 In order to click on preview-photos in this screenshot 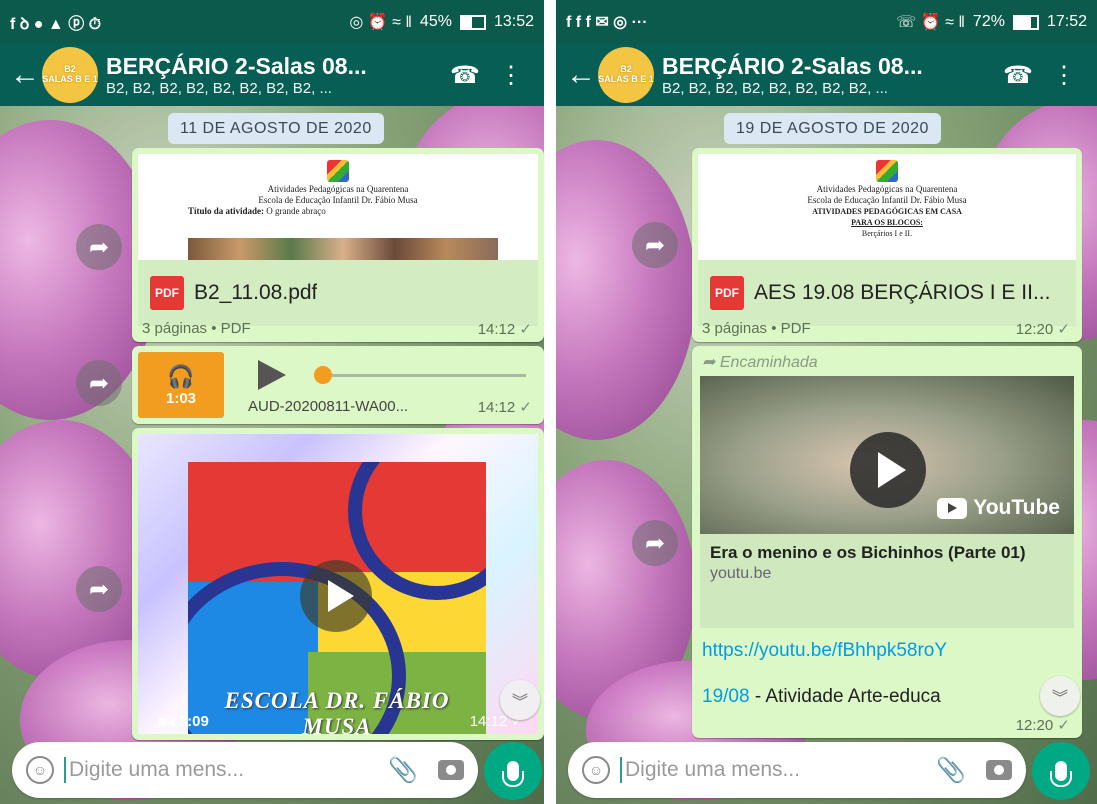, I will do `click(343, 249)`.